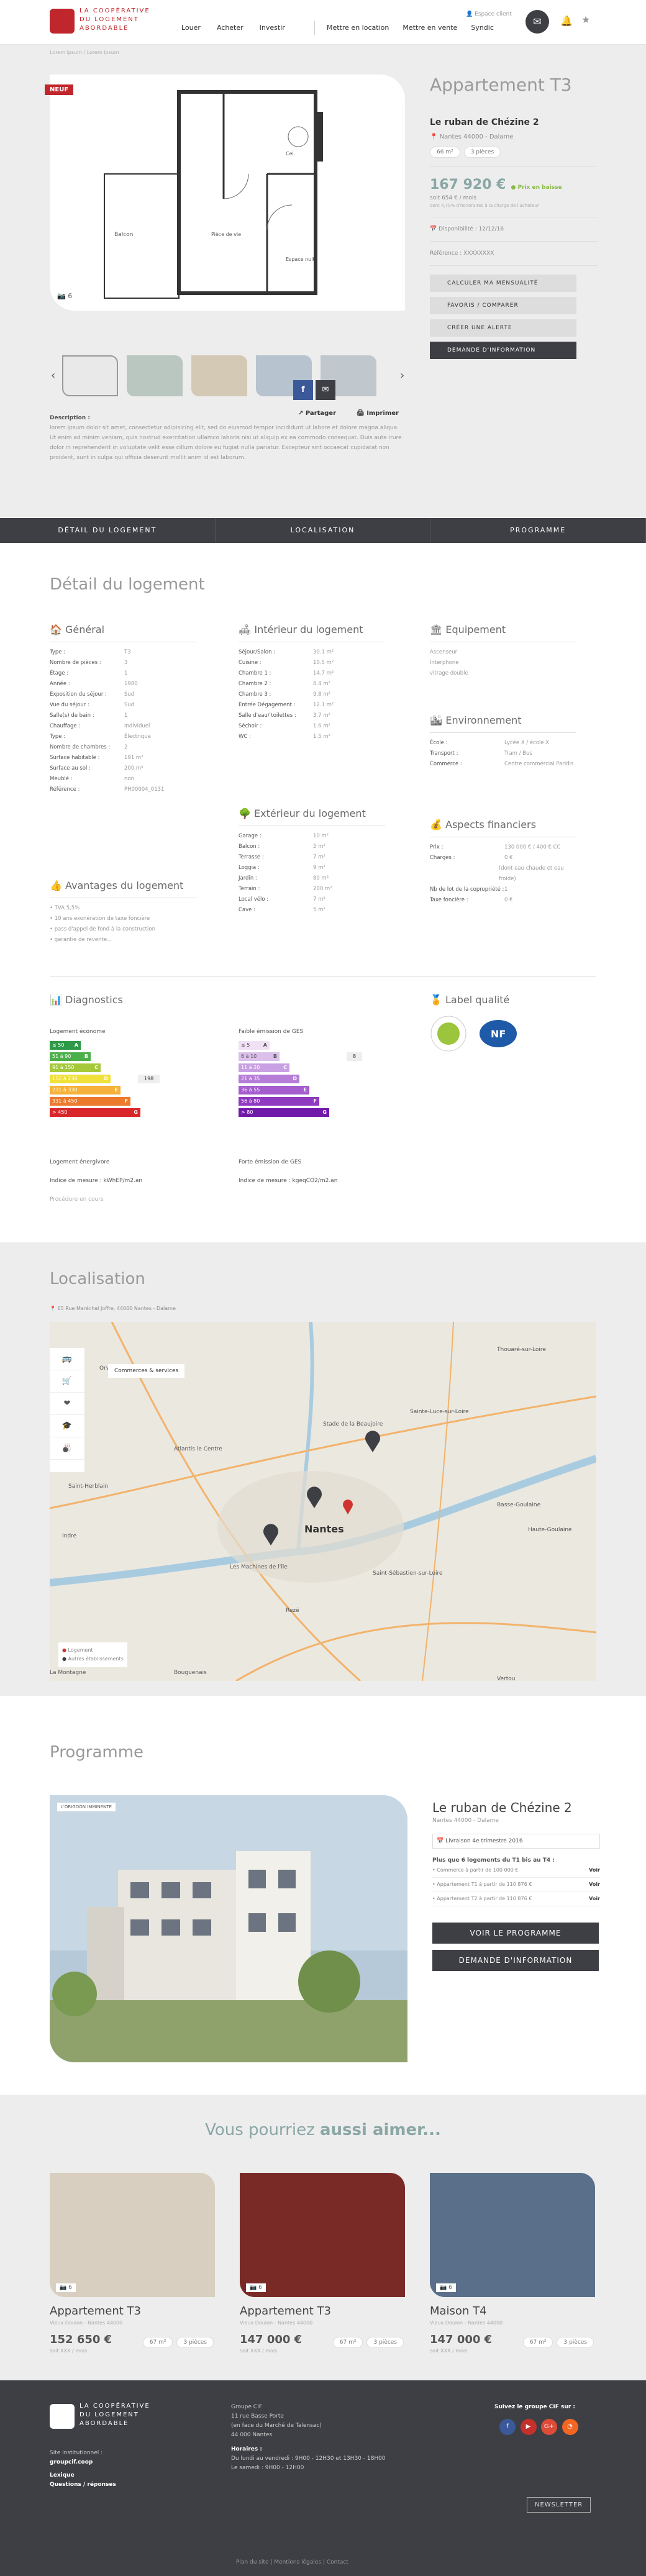 The width and height of the screenshot is (646, 2576). Describe the element at coordinates (515, 1960) in the screenshot. I see `programme-info-button: DEMANDE D'INFORMATION` at that location.